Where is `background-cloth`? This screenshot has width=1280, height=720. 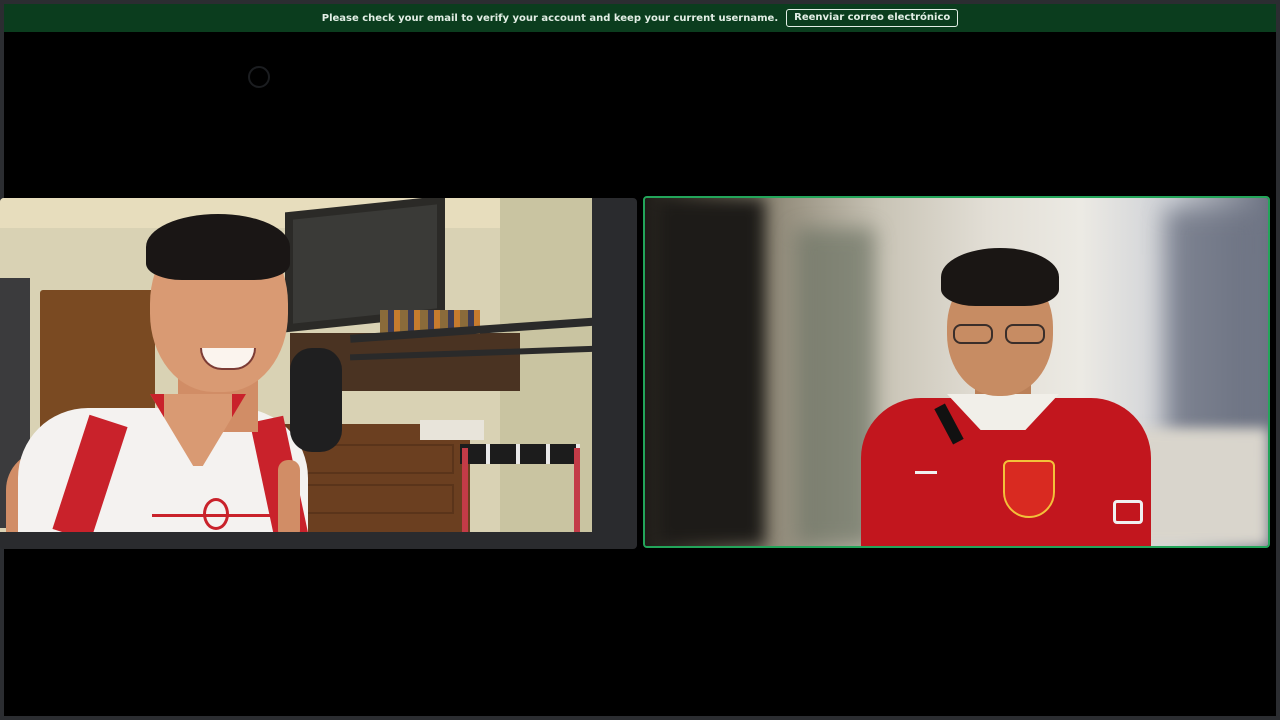
background-cloth is located at coordinates (452, 430).